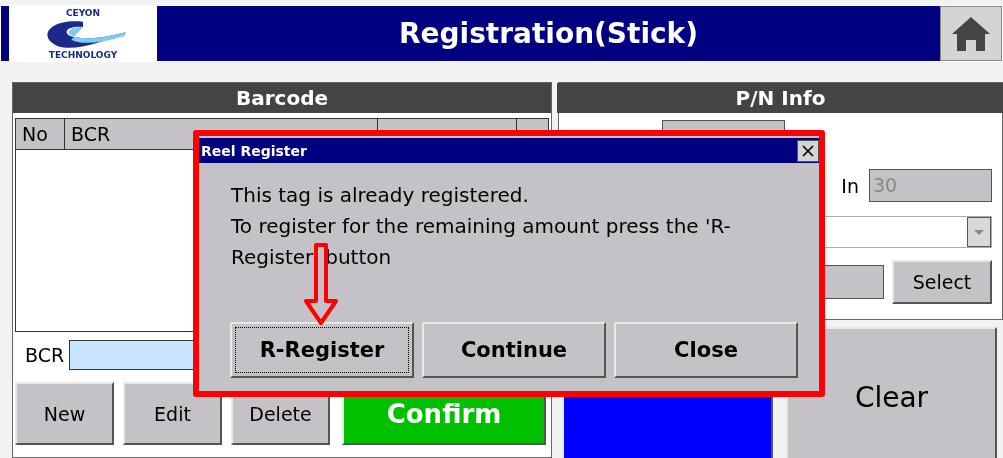  What do you see at coordinates (850, 185) in the screenshot?
I see `in-label: In` at bounding box center [850, 185].